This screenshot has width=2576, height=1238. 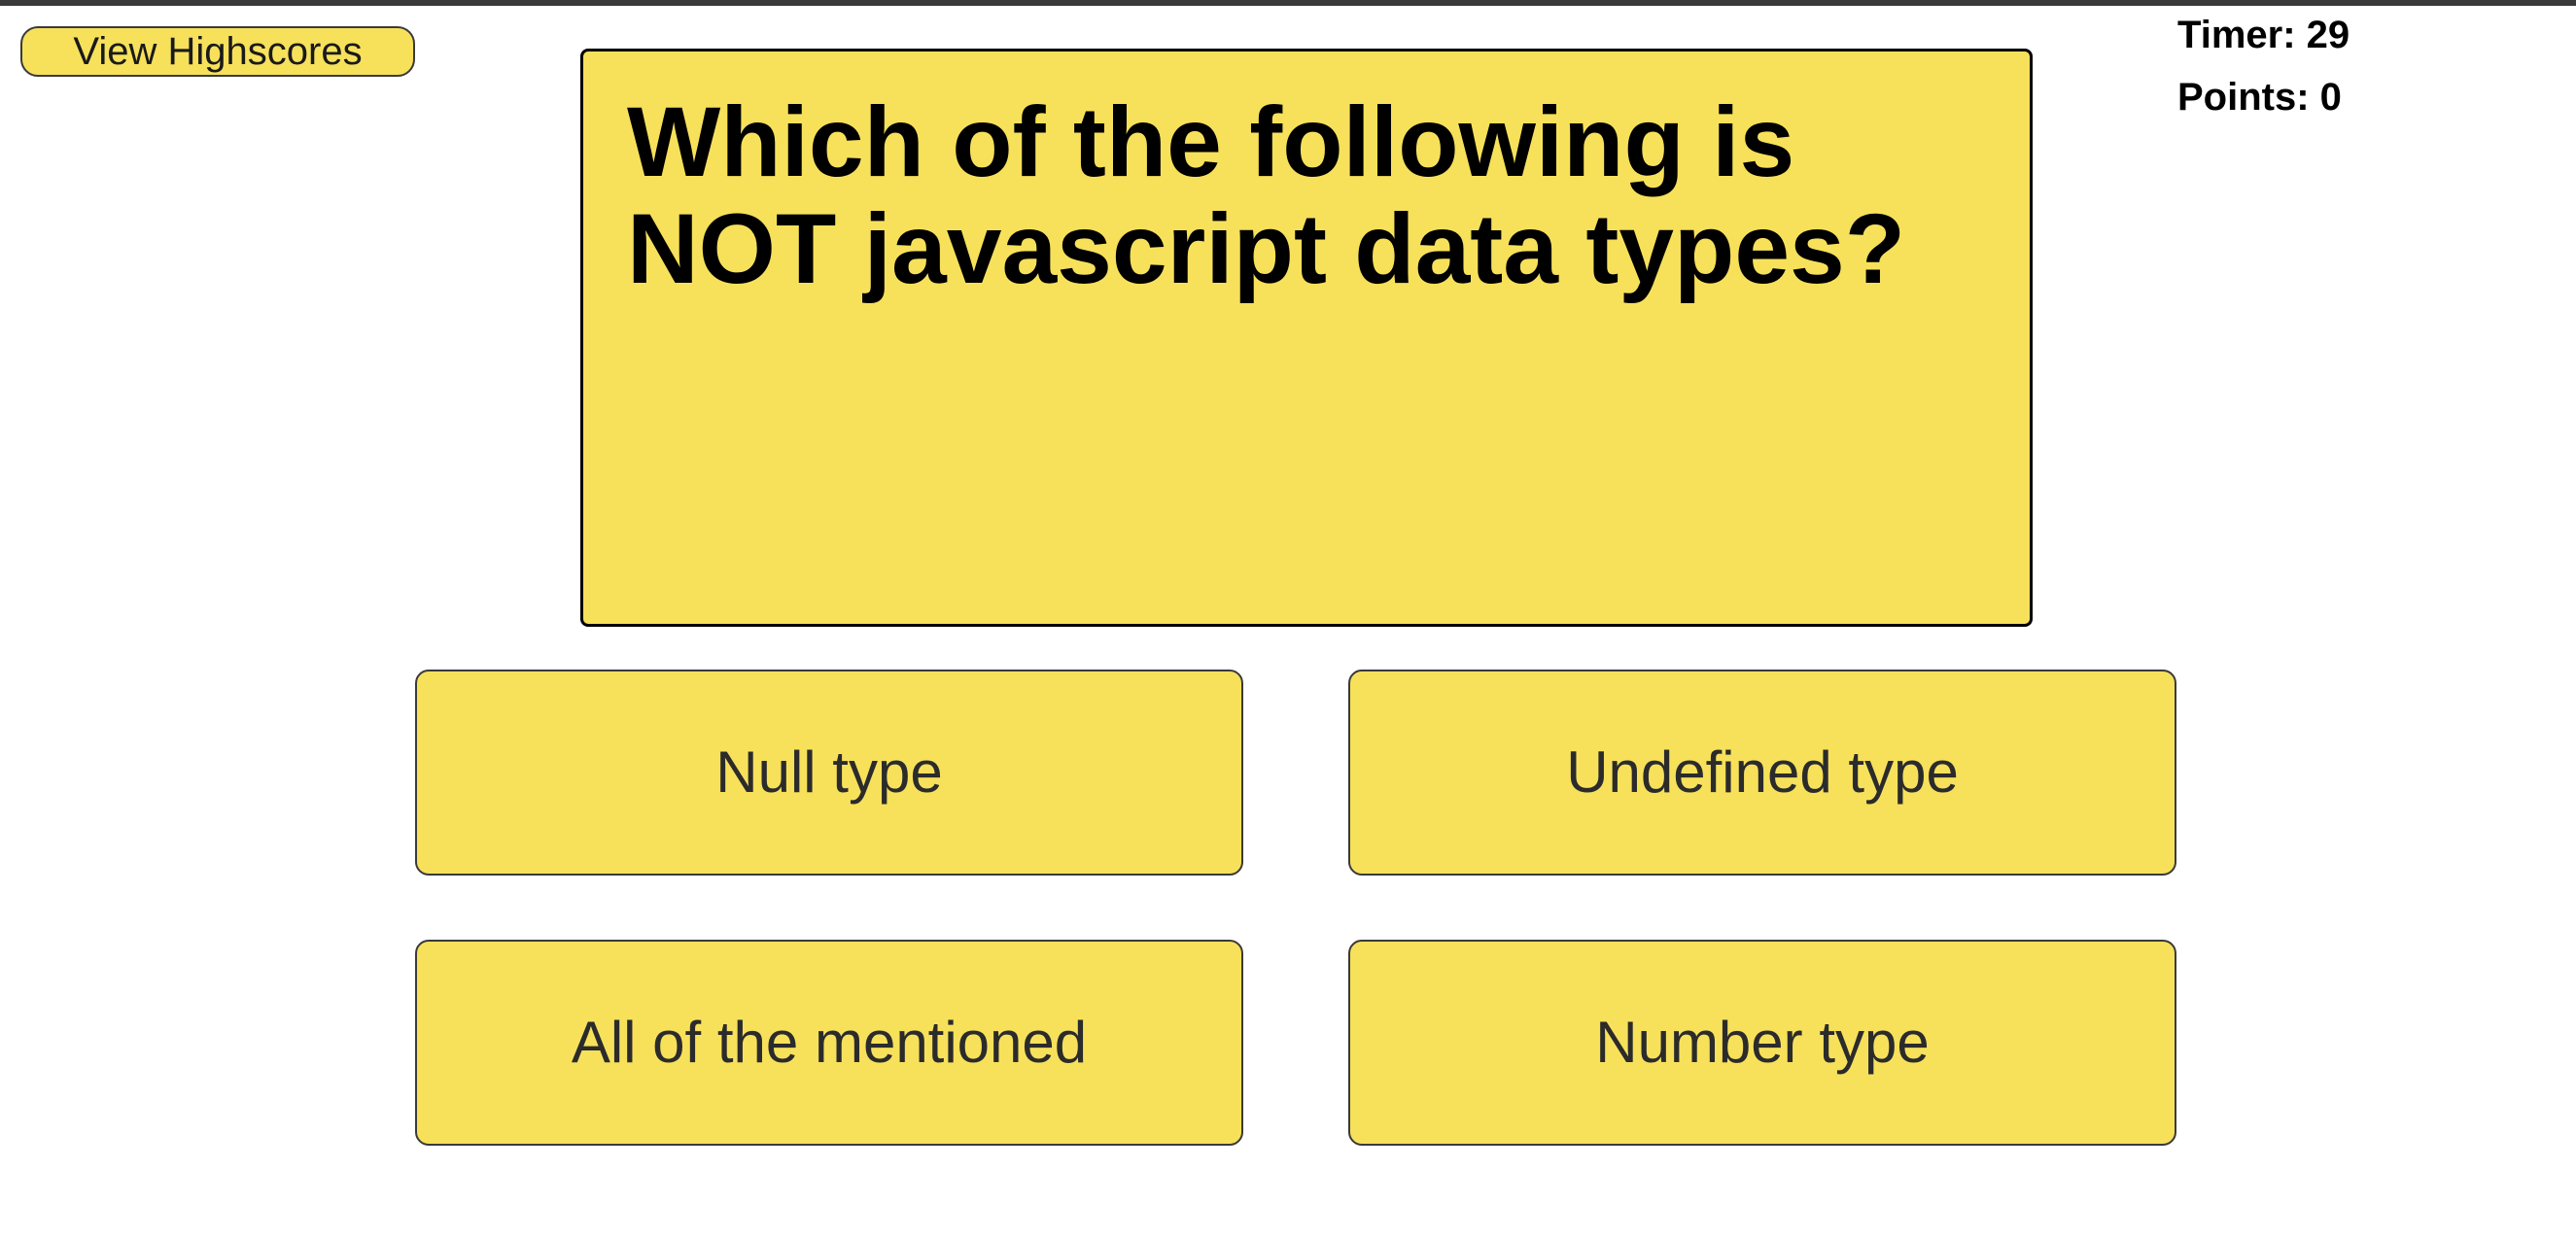 What do you see at coordinates (1288, 3) in the screenshot?
I see `top-border` at bounding box center [1288, 3].